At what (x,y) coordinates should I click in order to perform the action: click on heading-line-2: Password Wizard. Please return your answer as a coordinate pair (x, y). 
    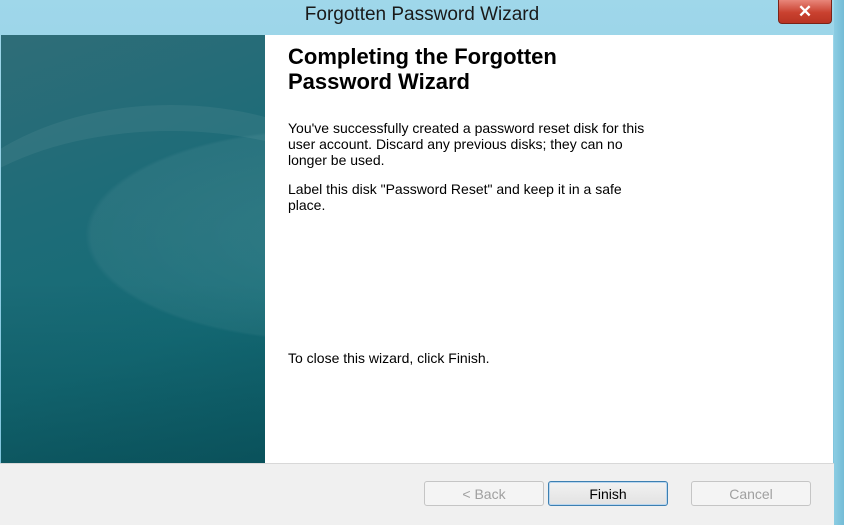
    Looking at the image, I should click on (379, 81).